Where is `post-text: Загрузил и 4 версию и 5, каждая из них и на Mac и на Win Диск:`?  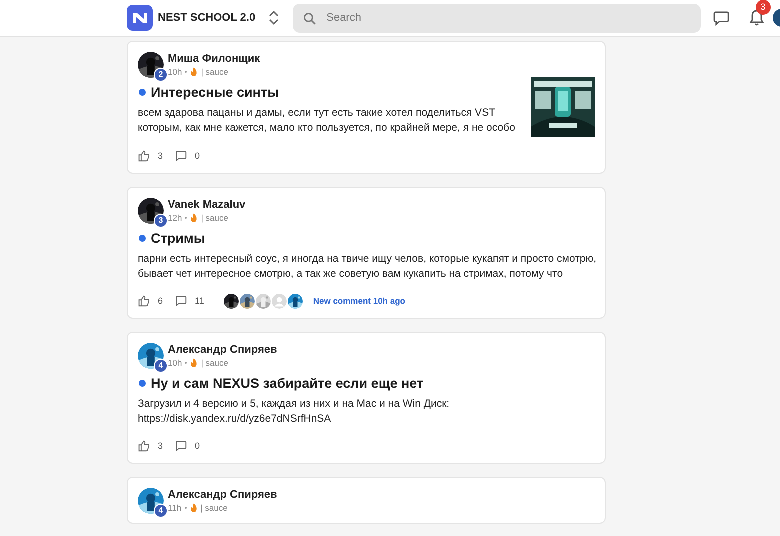
post-text: Загрузил и 4 версию и 5, каждая из них и на Mac и на Win Диск: is located at coordinates (294, 404).